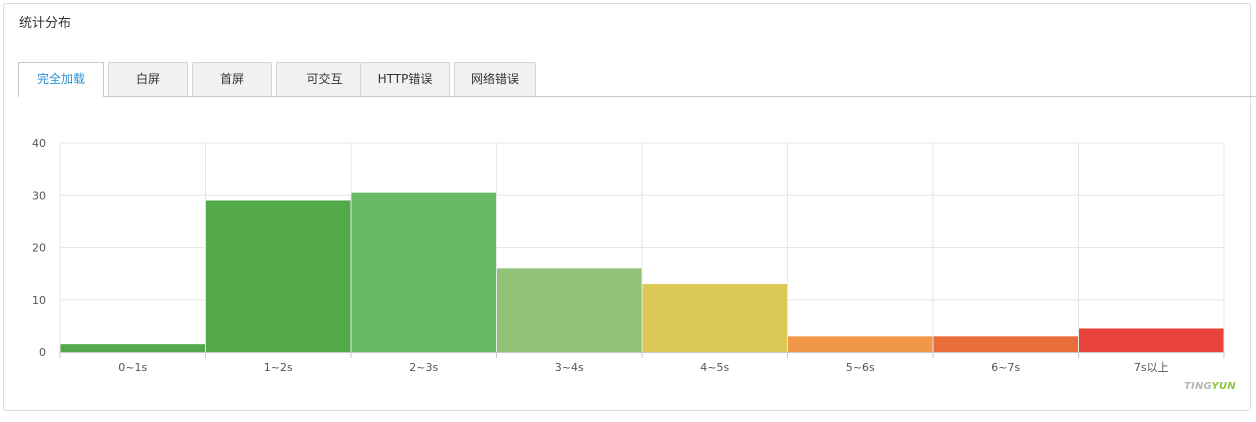  What do you see at coordinates (39, 195) in the screenshot?
I see `y-tick-label: 30` at bounding box center [39, 195].